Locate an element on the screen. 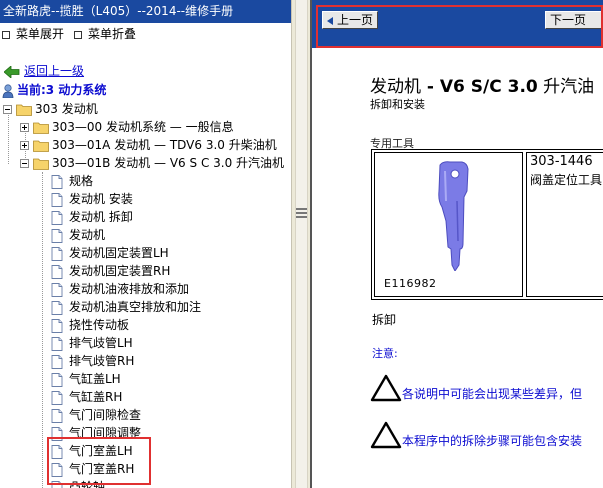 The width and height of the screenshot is (603, 488). tree-node-label: 303—01A 发动机 — TDV6 3.0 升柴油机 is located at coordinates (164, 145).